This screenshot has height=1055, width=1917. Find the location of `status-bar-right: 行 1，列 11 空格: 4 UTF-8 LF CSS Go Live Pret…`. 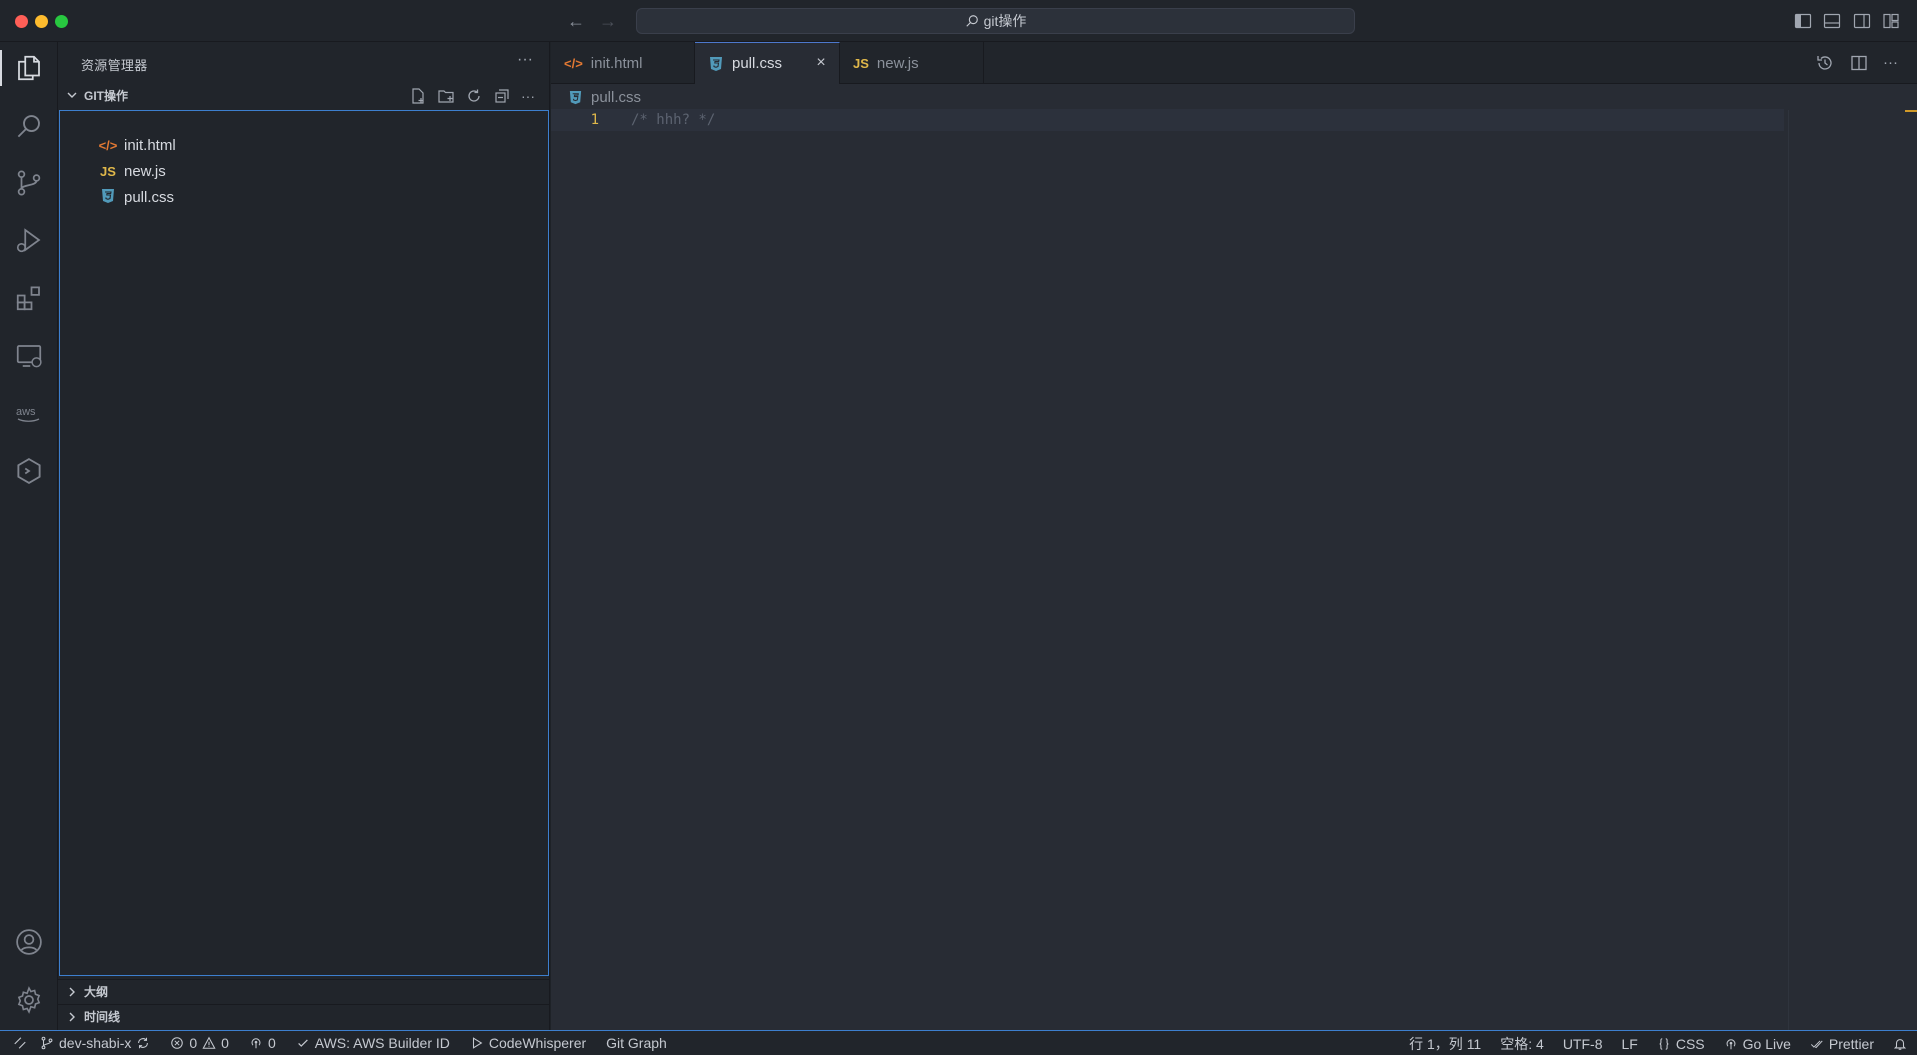

status-bar-right: 行 1，列 11 空格: 4 UTF-8 LF CSS Go Live Pret… is located at coordinates (1653, 1043).